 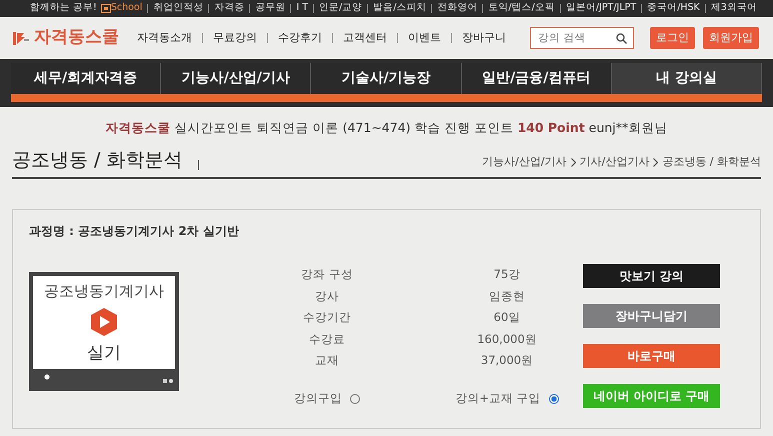 I want to click on nav-tab: 기능사/산업/기사, so click(x=236, y=78).